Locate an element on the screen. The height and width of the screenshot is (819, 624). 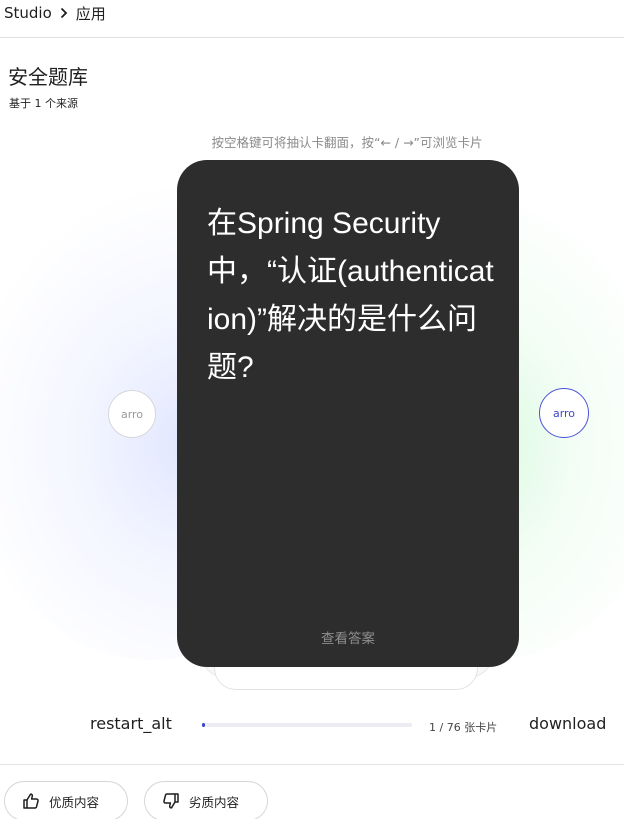
breadcrumb: Studio 应用 is located at coordinates (55, 13).